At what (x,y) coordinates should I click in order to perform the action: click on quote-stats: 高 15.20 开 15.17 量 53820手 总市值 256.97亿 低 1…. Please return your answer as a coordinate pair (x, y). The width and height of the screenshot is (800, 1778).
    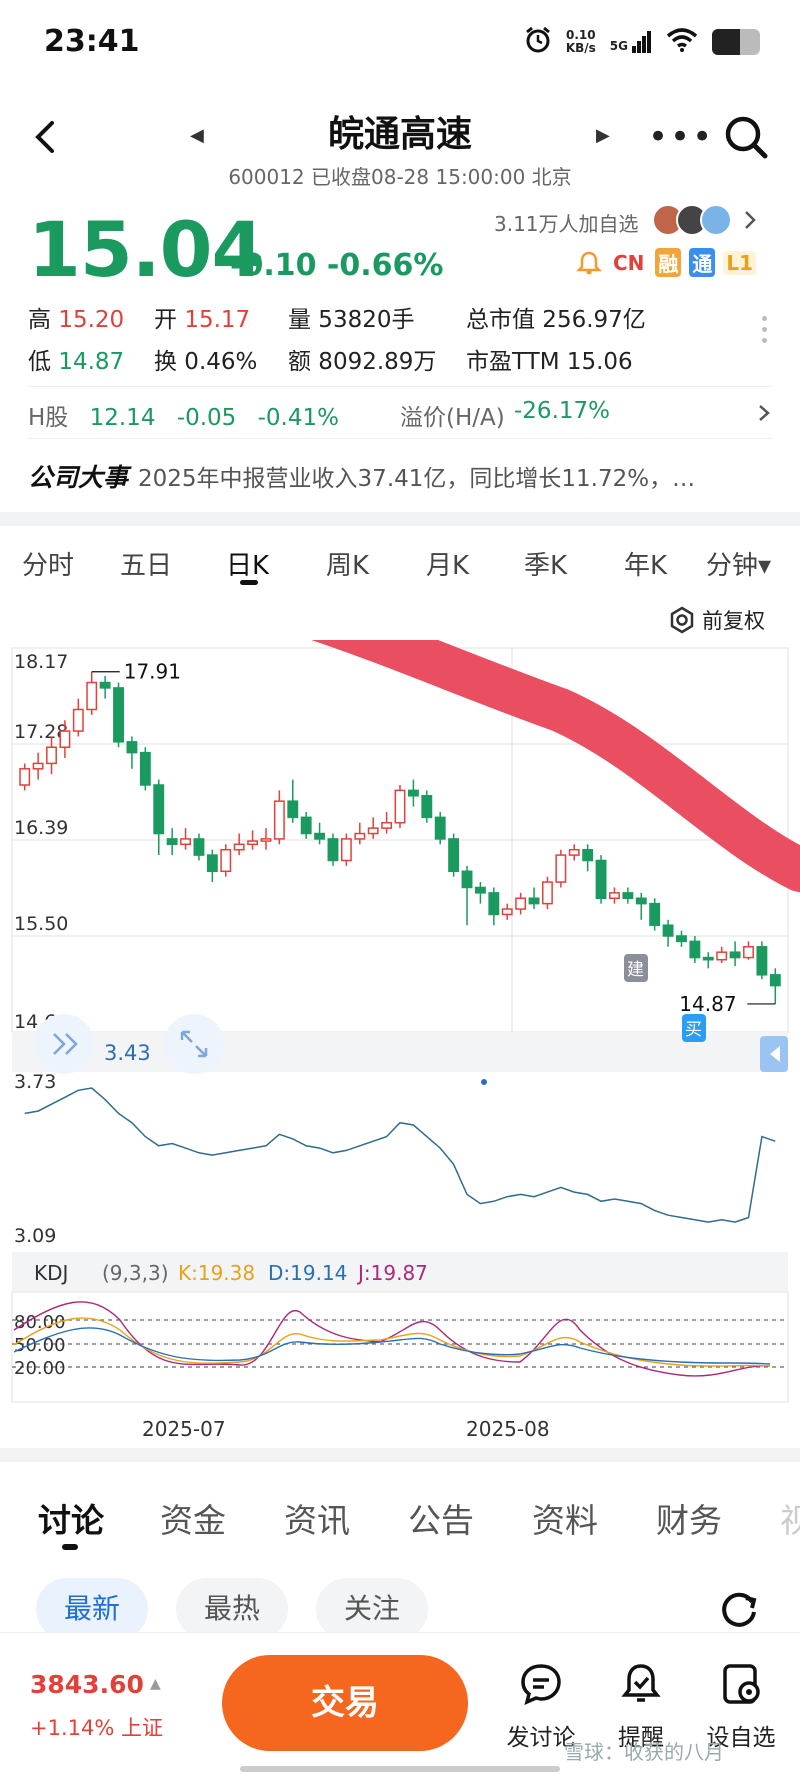
    Looking at the image, I should click on (388, 342).